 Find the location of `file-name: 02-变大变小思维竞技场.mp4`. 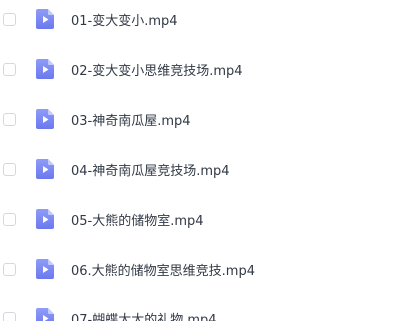

file-name: 02-变大变小思维竞技场.mp4 is located at coordinates (157, 69).